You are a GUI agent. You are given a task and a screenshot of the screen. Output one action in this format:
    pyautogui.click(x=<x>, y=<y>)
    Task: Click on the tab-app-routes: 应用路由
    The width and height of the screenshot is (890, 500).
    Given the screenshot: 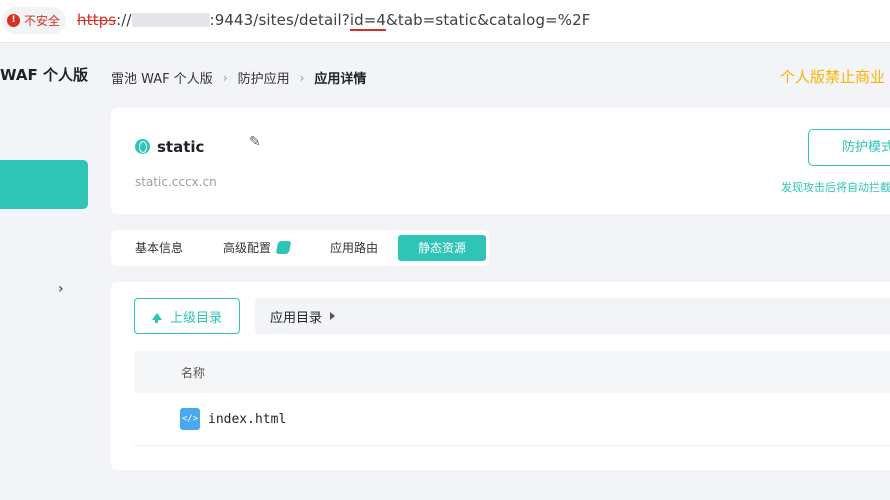 What is the action you would take?
    pyautogui.click(x=354, y=248)
    